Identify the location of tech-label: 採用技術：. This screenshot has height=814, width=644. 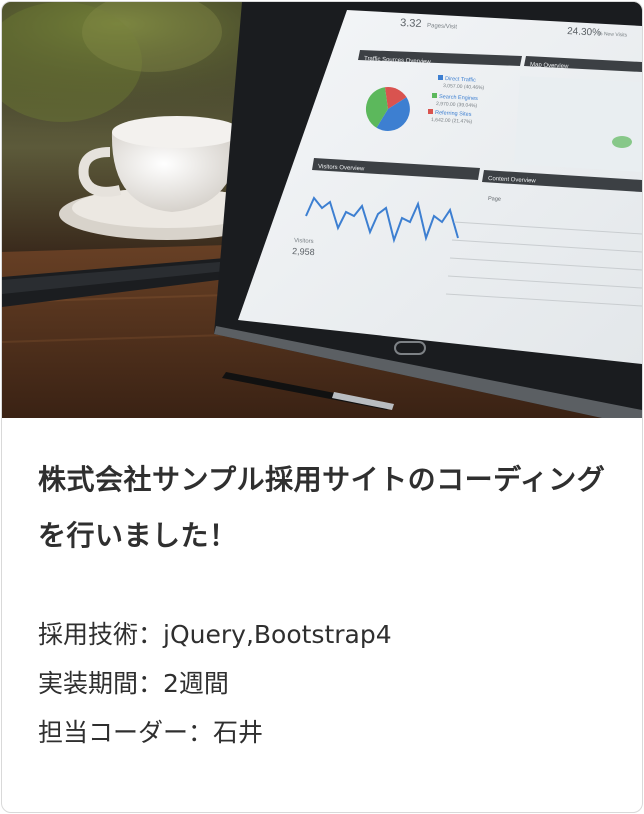
(101, 634).